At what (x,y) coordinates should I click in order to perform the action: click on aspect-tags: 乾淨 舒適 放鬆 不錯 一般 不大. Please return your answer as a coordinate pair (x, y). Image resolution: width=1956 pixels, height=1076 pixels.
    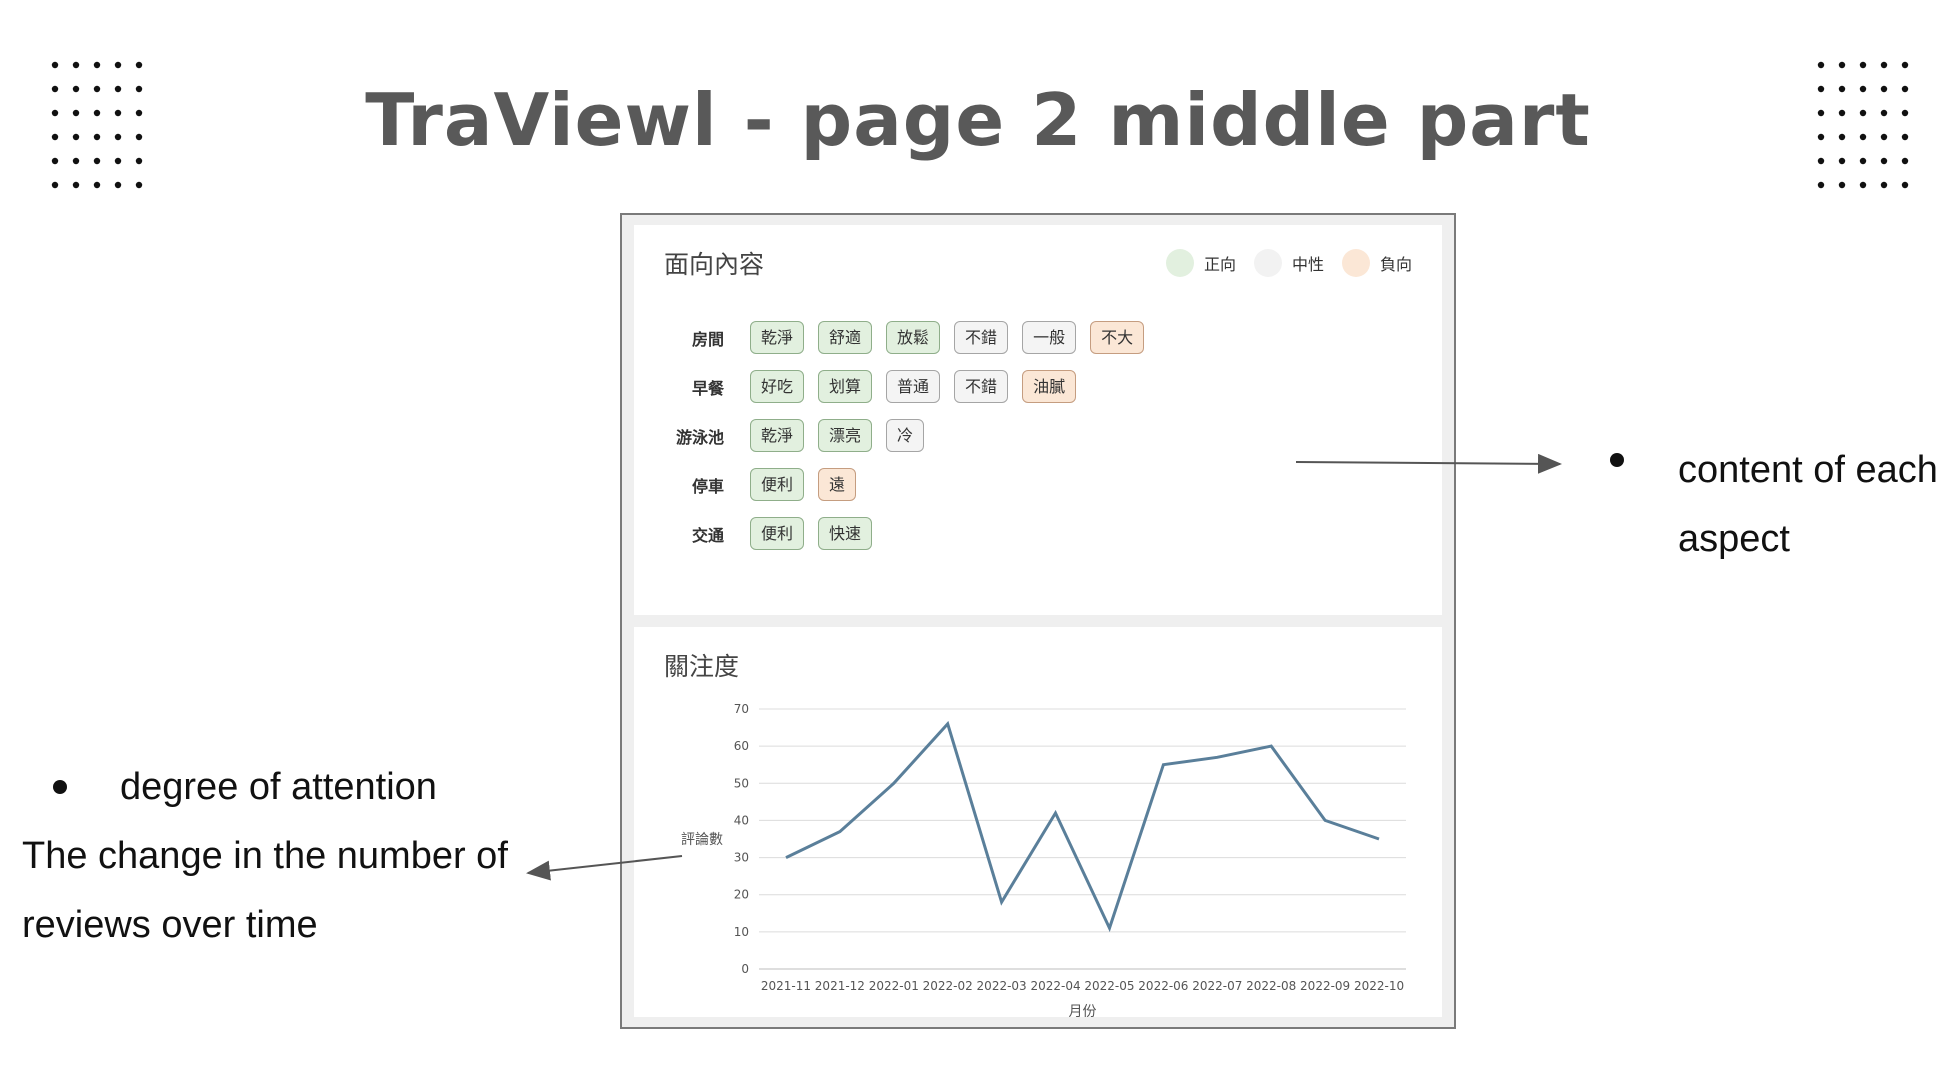
    Looking at the image, I should click on (954, 337).